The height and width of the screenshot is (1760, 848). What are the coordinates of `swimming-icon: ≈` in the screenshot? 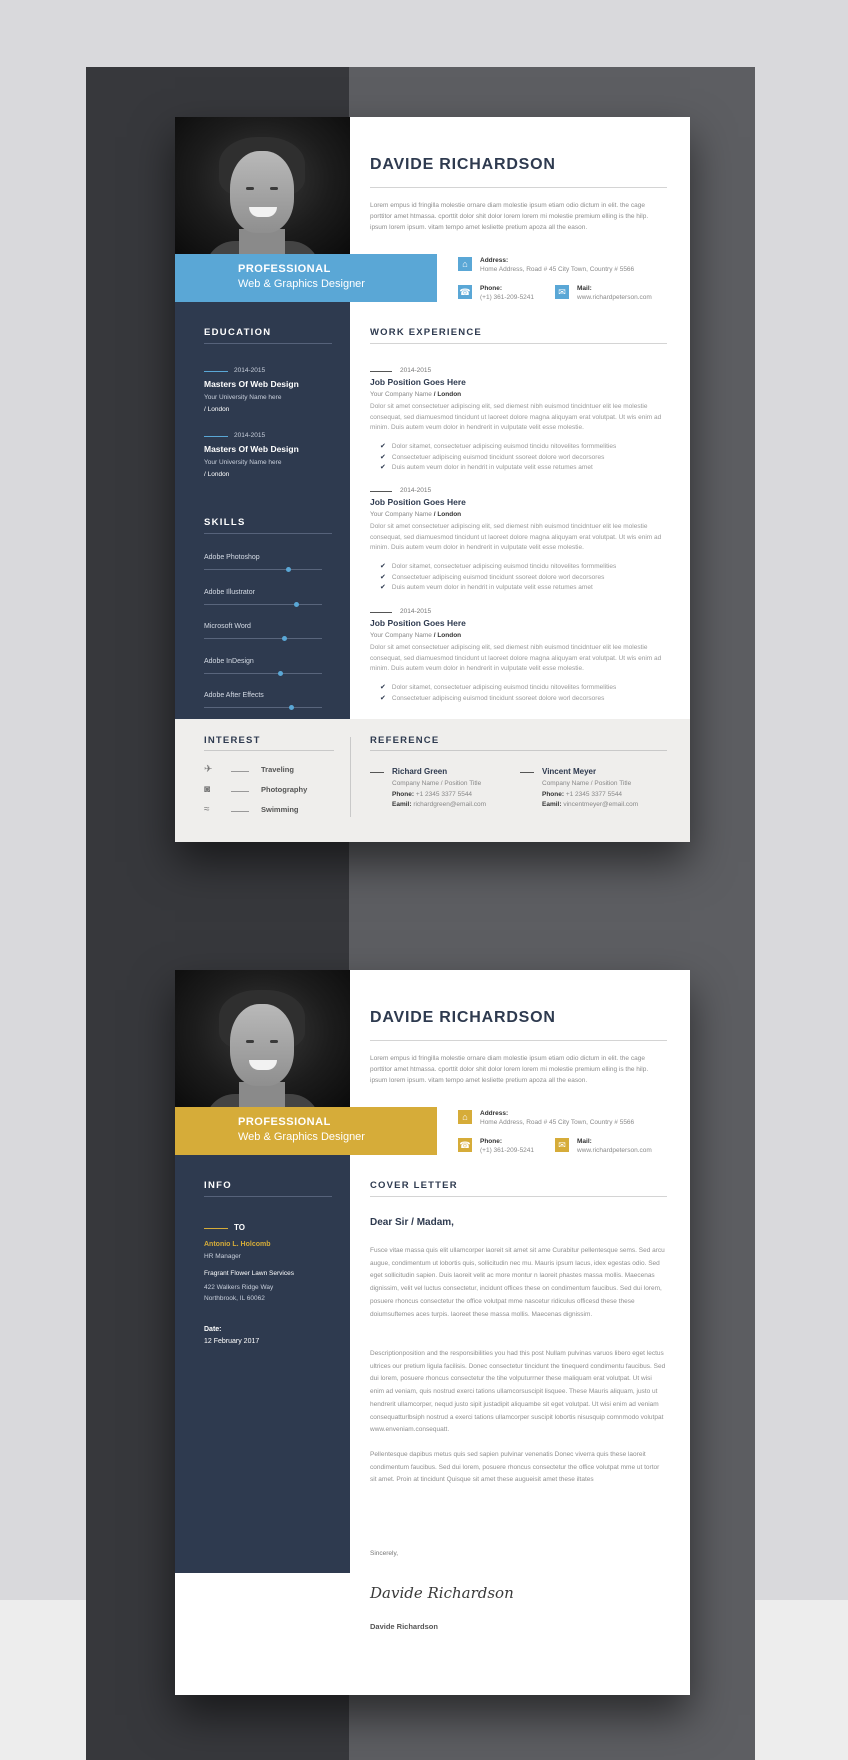 It's located at (207, 809).